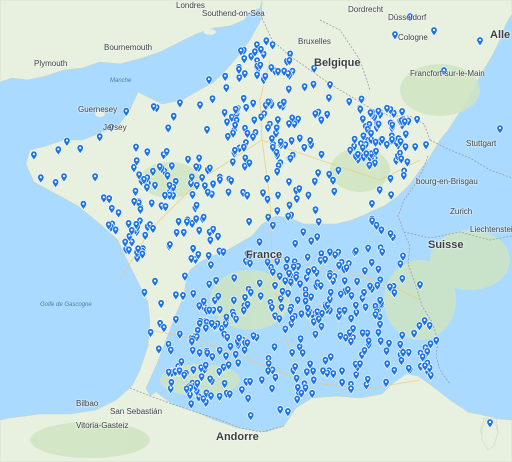 Image resolution: width=512 pixels, height=462 pixels. I want to click on label-sebastien: San Sebastián, so click(136, 411).